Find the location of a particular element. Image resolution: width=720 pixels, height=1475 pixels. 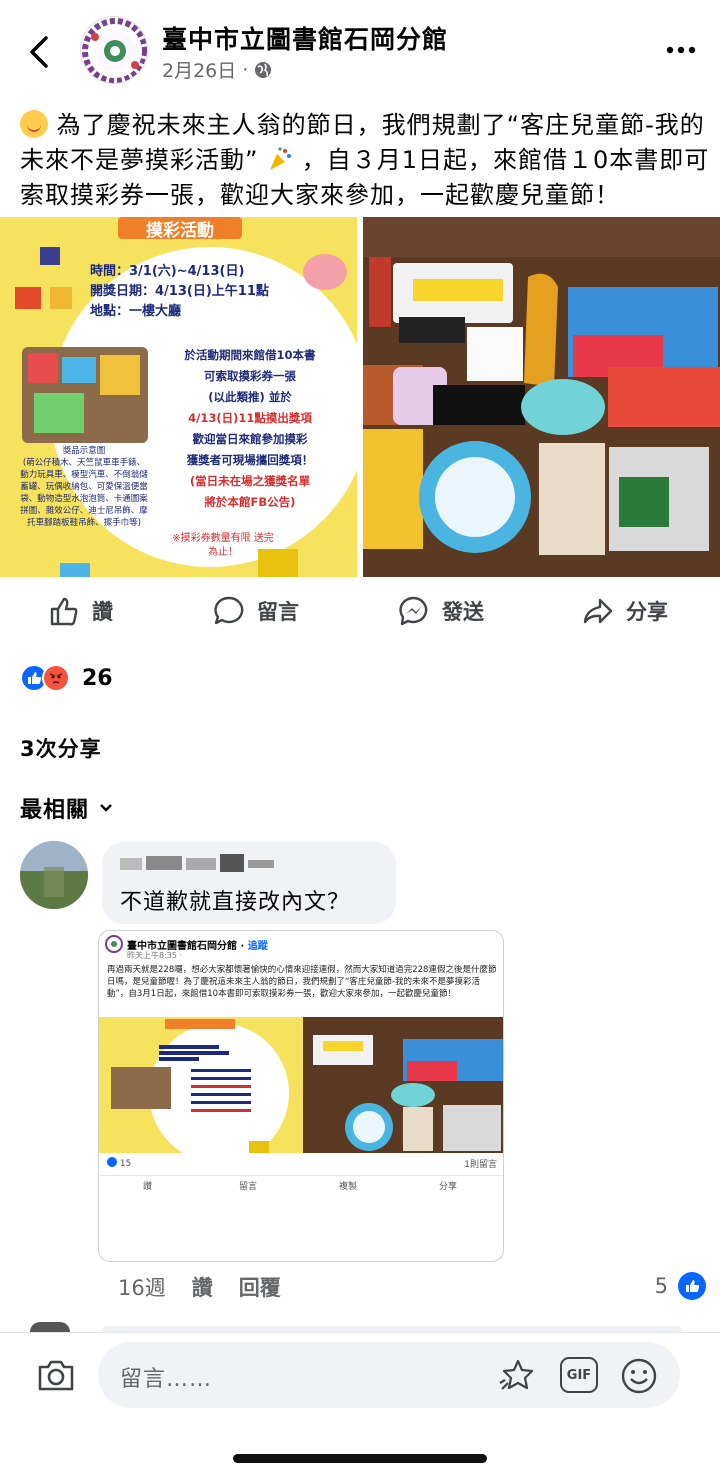

screenshot-stats: 15 1則留言 is located at coordinates (302, 1163).